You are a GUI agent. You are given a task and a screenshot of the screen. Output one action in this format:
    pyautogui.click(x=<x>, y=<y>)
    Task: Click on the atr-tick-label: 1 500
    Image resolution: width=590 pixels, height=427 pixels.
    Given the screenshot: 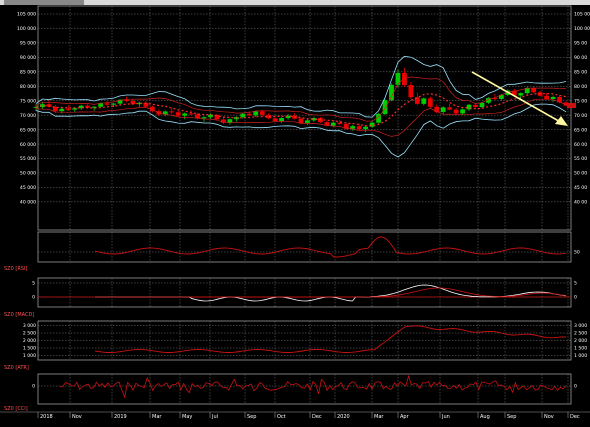 What is the action you would take?
    pyautogui.click(x=29, y=349)
    